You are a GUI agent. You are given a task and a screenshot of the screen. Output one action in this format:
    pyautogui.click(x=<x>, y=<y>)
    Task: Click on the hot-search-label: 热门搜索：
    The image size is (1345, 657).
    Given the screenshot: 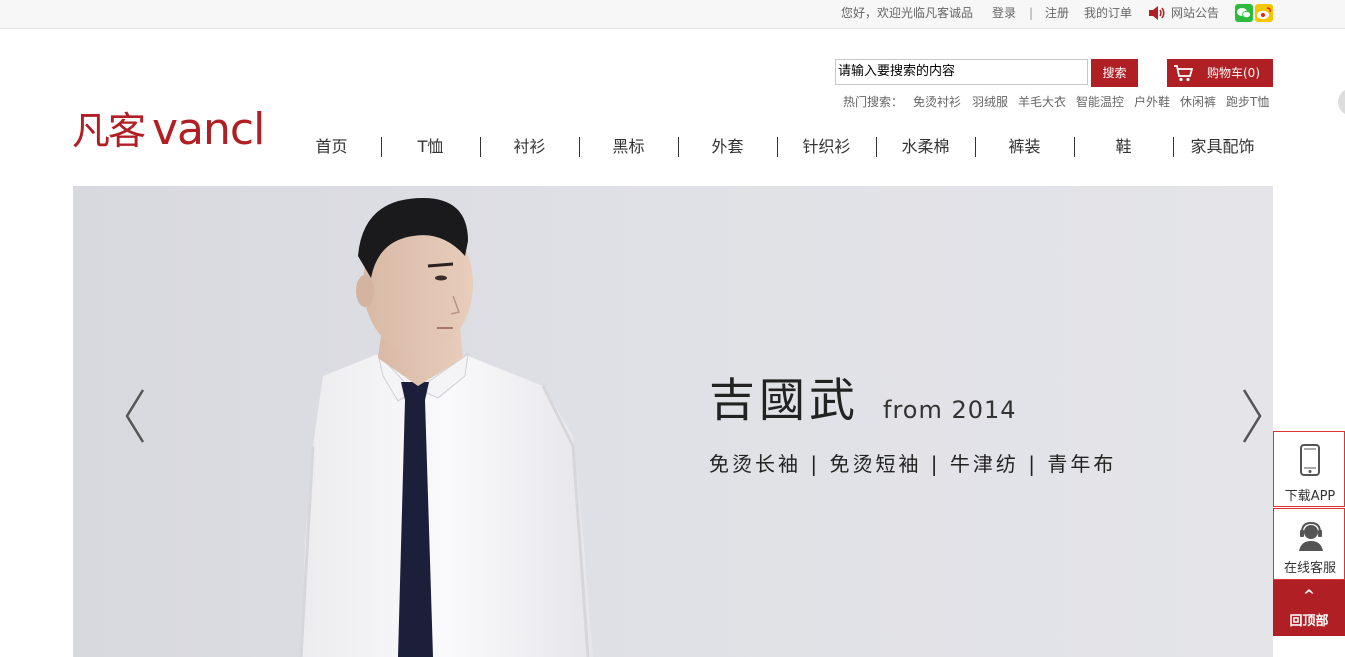 What is the action you would take?
    pyautogui.click(x=873, y=102)
    